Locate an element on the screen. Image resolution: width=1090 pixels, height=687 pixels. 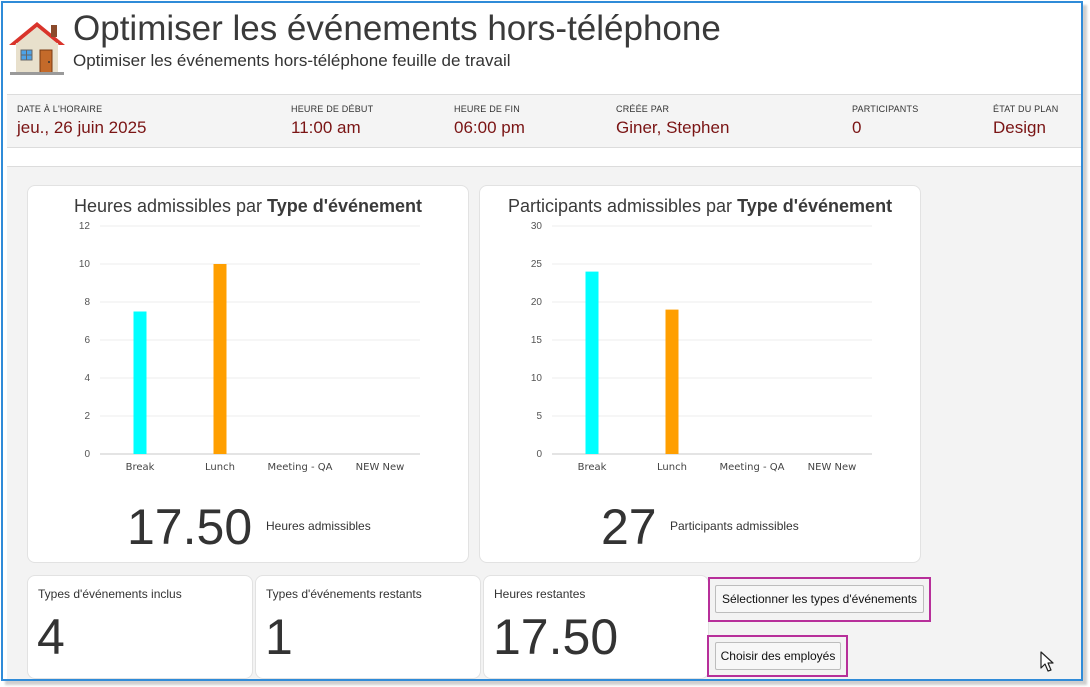
info-value: 11:00 am is located at coordinates (326, 127).